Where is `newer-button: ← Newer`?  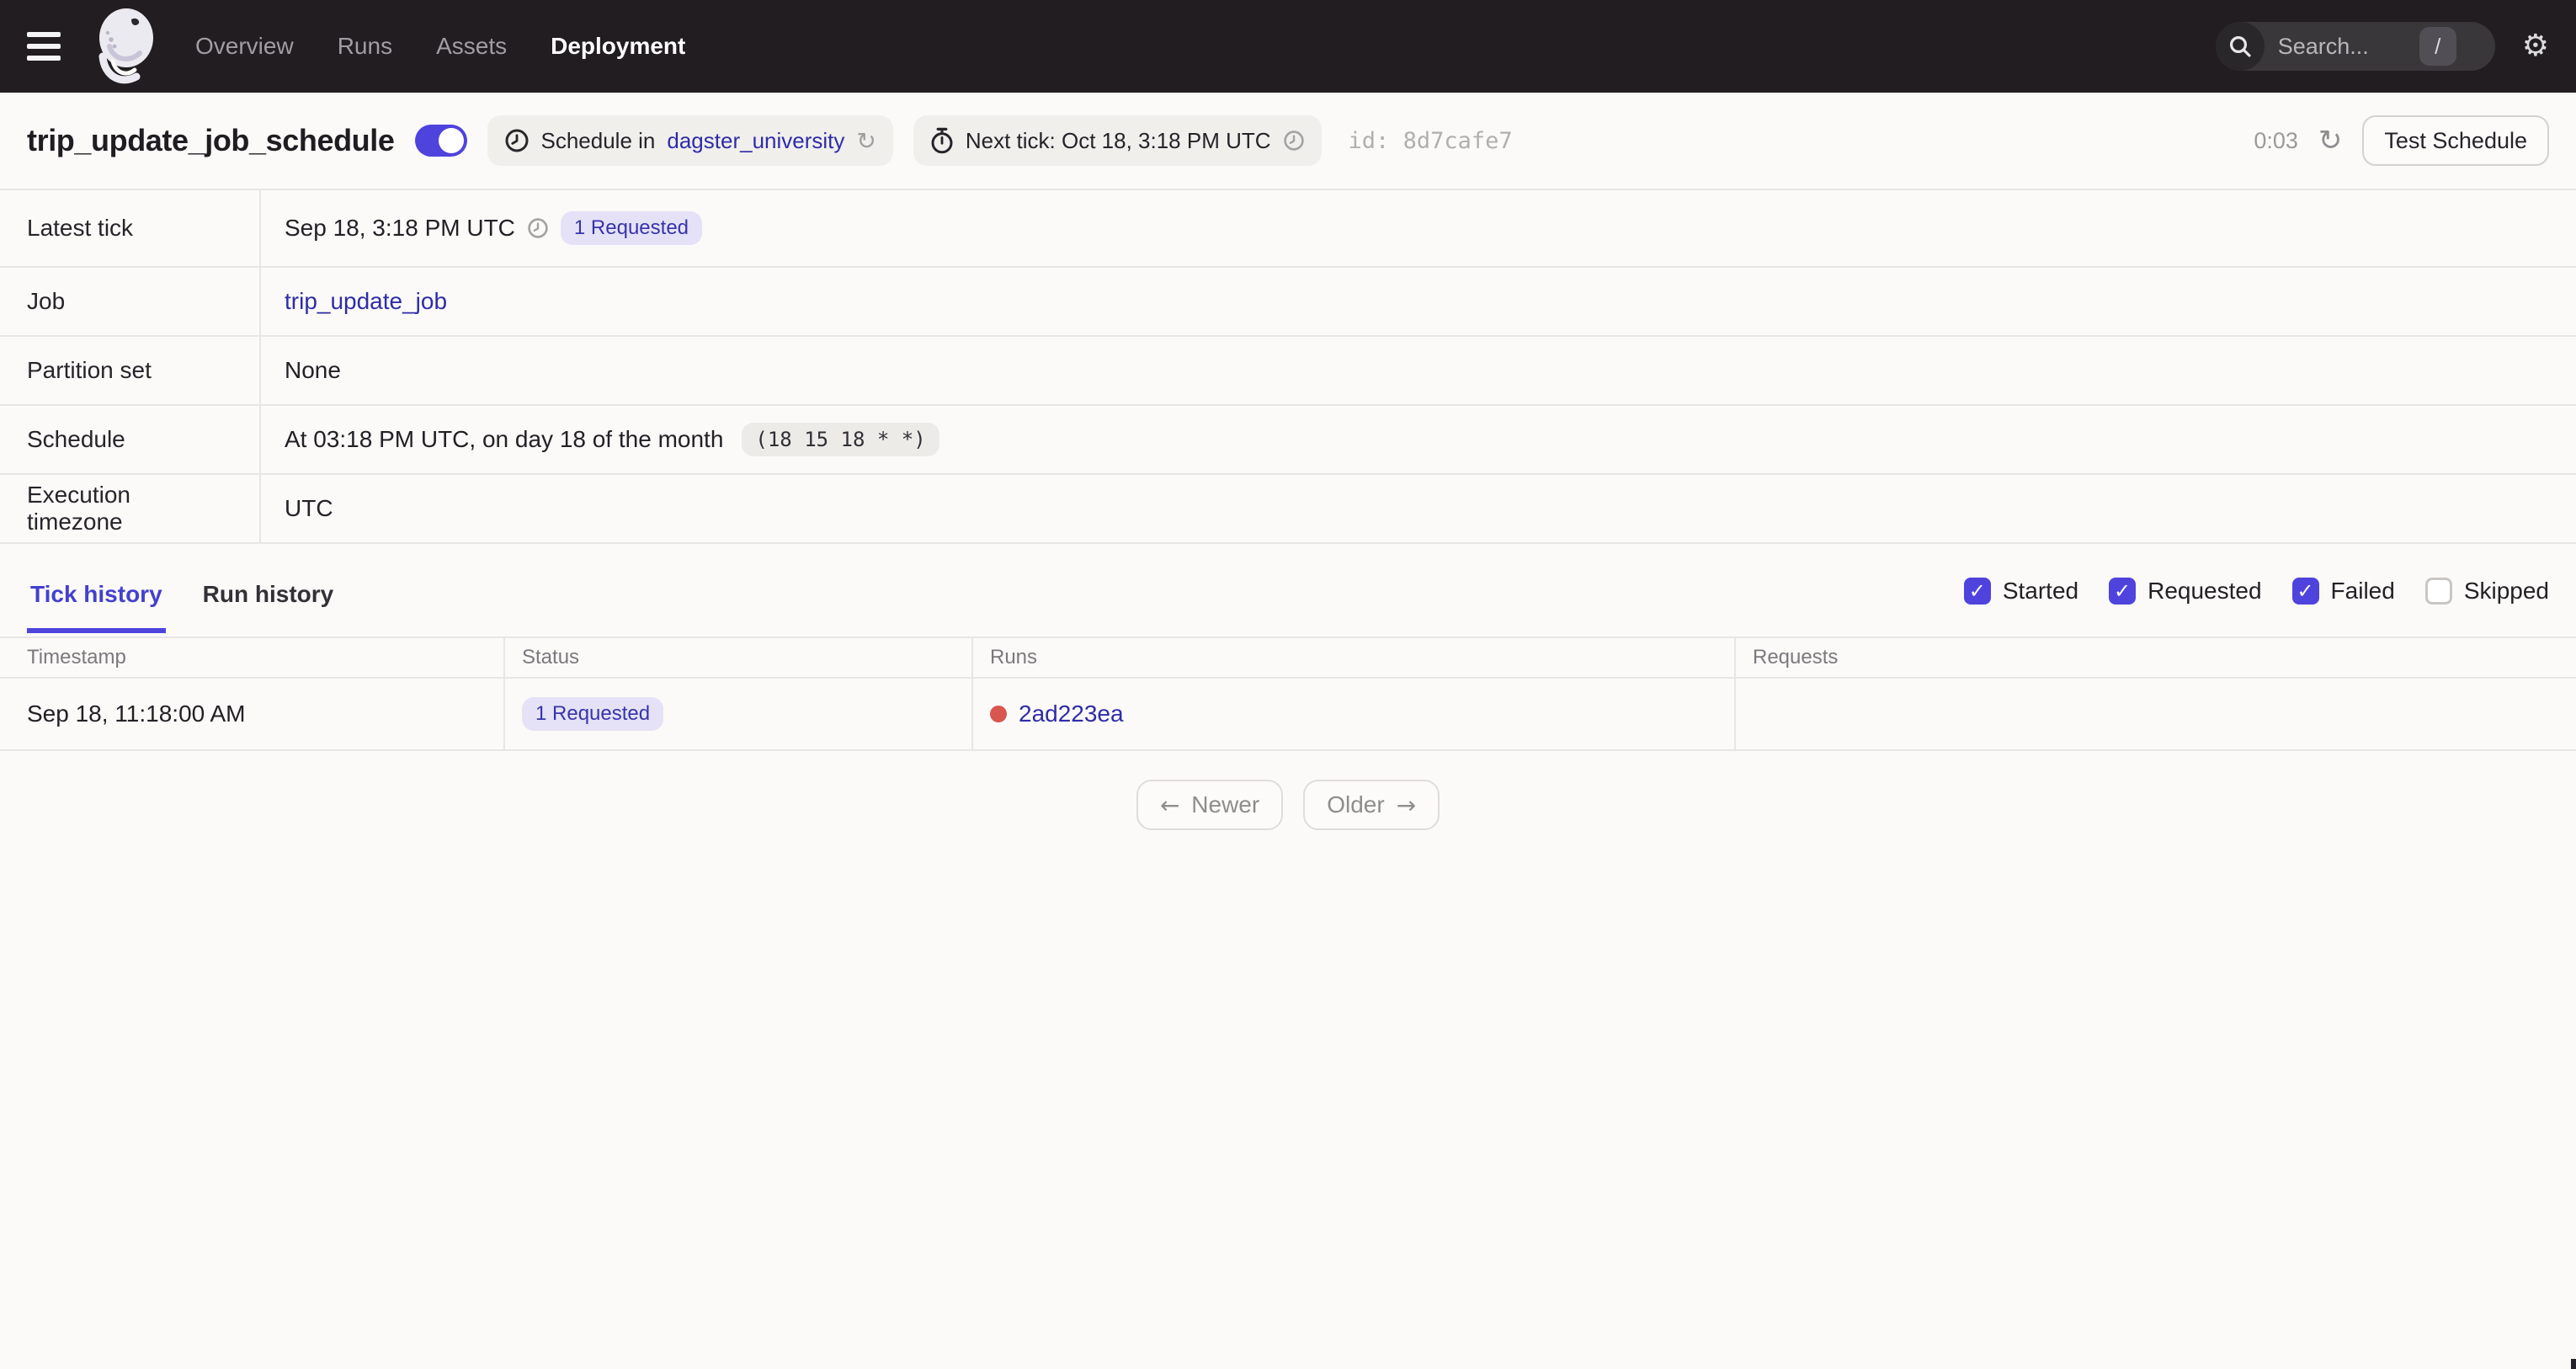 newer-button: ← Newer is located at coordinates (1210, 805).